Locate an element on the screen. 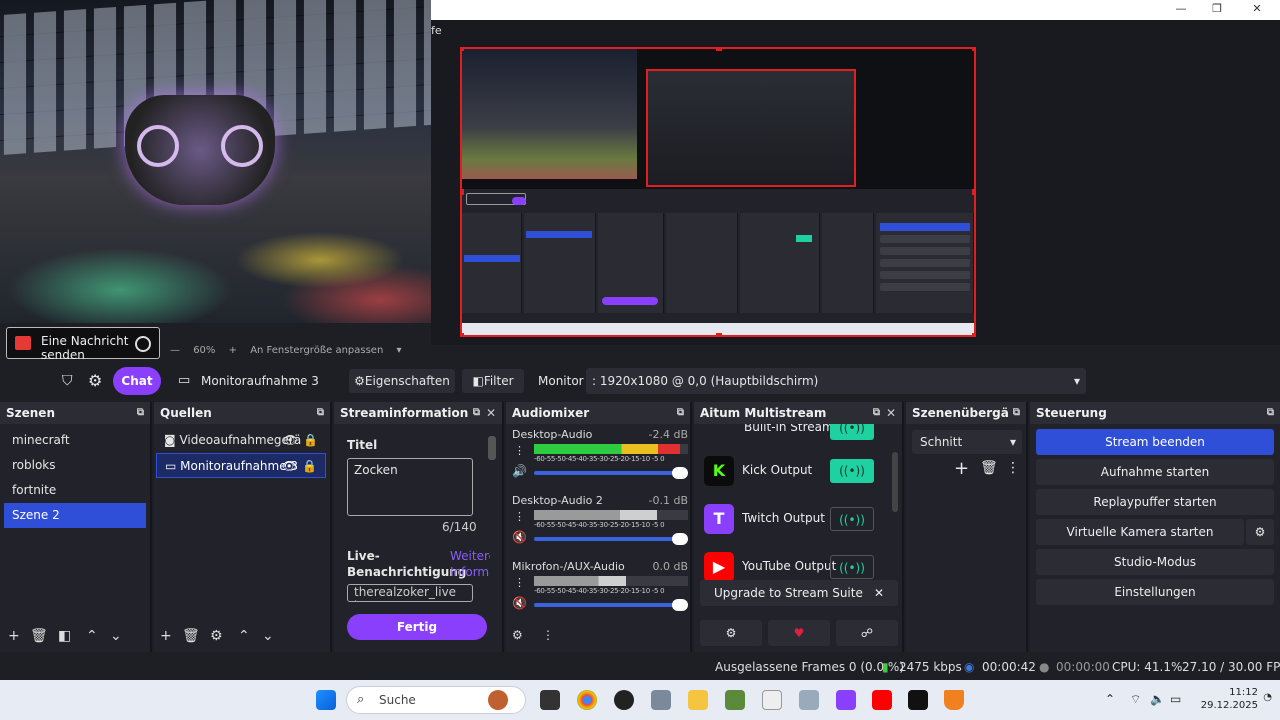  maximize-icon: ❐ is located at coordinates (1217, 10).